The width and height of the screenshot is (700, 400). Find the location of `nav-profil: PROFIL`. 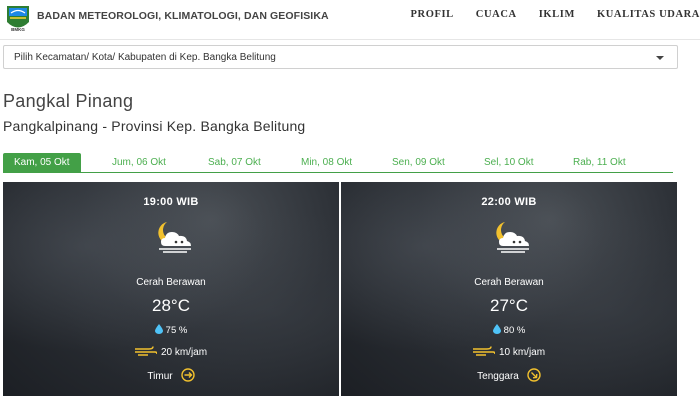

nav-profil: PROFIL is located at coordinates (432, 14).